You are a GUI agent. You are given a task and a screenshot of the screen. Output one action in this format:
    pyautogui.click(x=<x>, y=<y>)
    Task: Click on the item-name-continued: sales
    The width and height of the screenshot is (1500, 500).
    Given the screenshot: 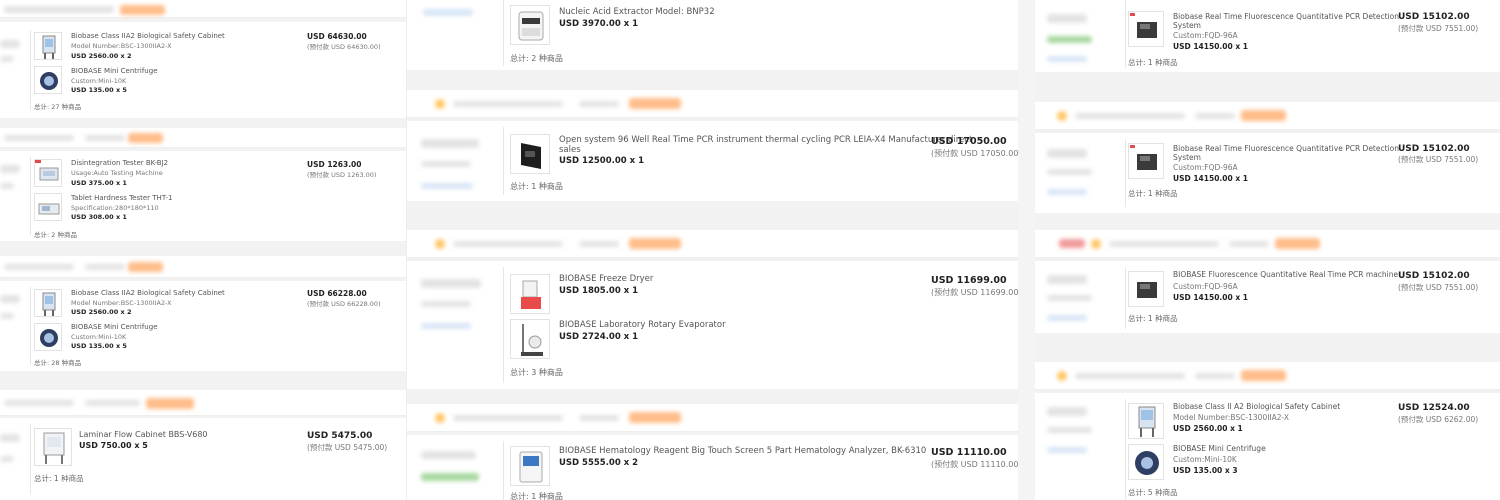 What is the action you would take?
    pyautogui.click(x=570, y=150)
    